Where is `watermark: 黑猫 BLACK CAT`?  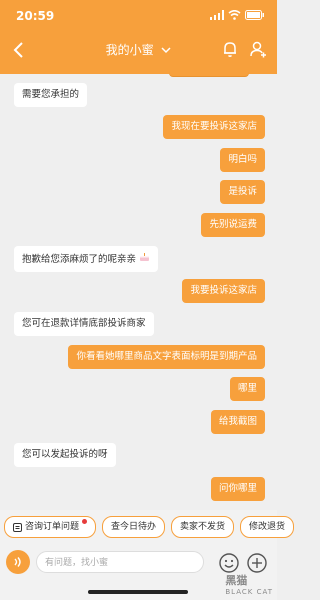
watermark: 黑猫 BLACK CAT is located at coordinates (249, 584).